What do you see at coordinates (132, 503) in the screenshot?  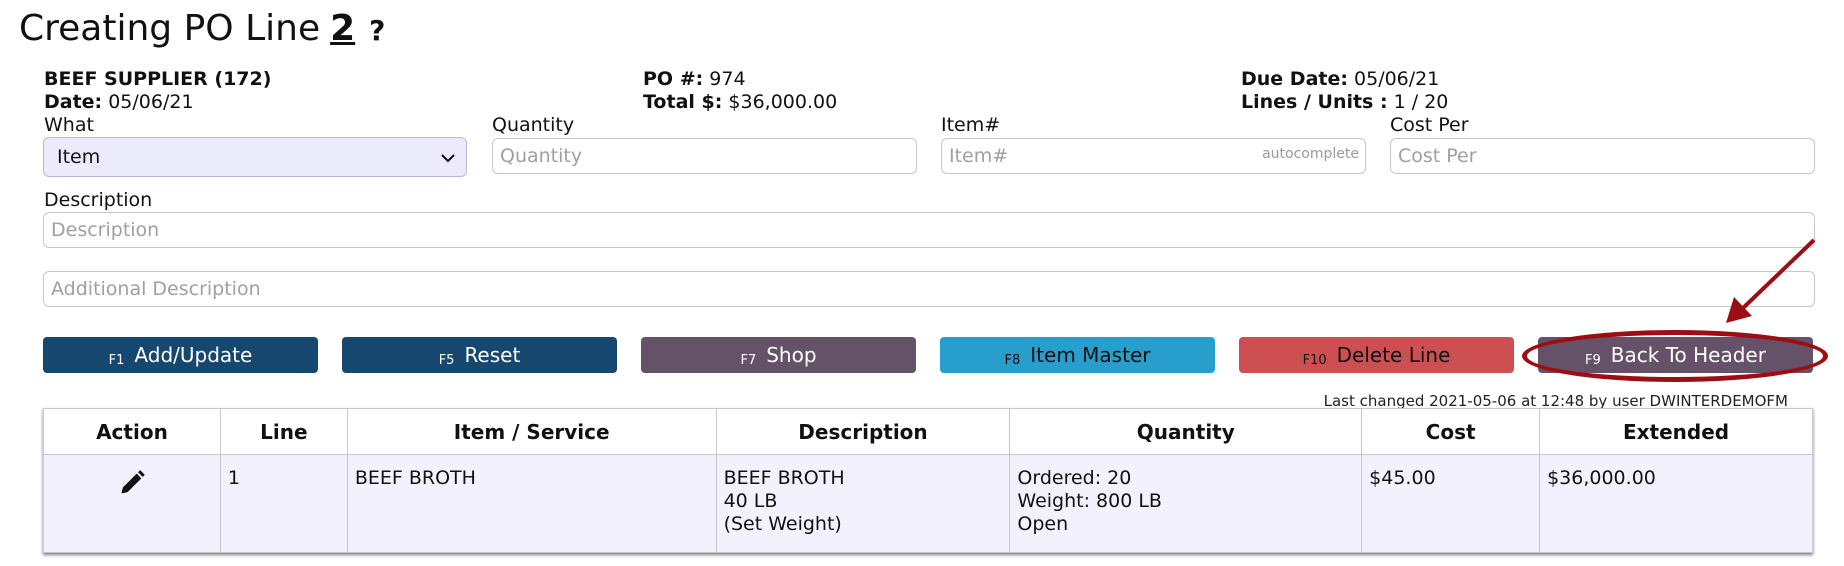 I see `row-action-cell` at bounding box center [132, 503].